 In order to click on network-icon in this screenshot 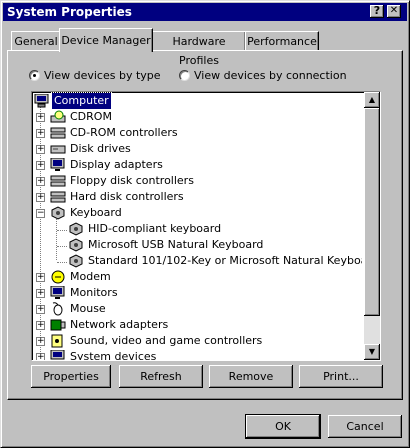, I will do `click(58, 325)`.